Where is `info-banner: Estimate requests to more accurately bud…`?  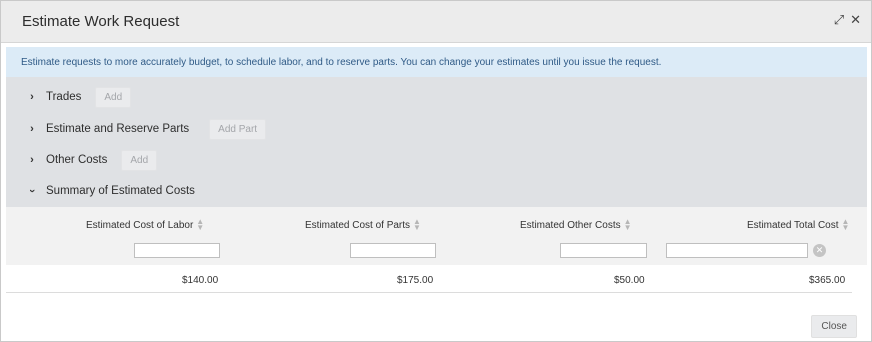
info-banner: Estimate requests to more accurately bud… is located at coordinates (436, 62).